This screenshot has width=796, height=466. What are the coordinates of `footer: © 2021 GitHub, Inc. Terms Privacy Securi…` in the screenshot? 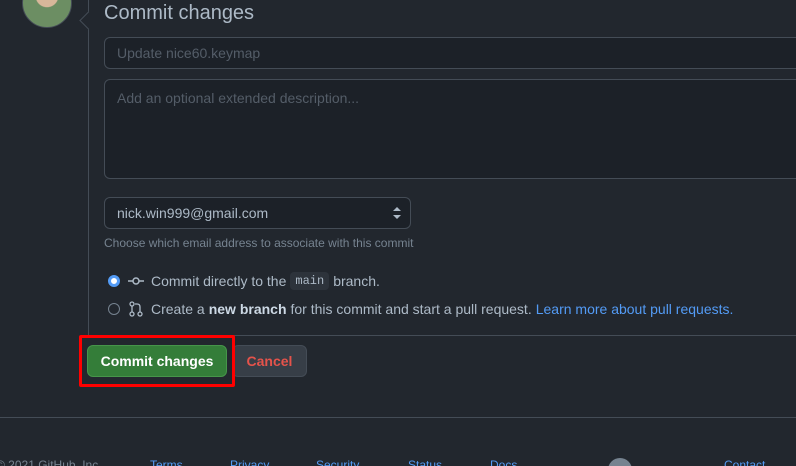 It's located at (398, 462).